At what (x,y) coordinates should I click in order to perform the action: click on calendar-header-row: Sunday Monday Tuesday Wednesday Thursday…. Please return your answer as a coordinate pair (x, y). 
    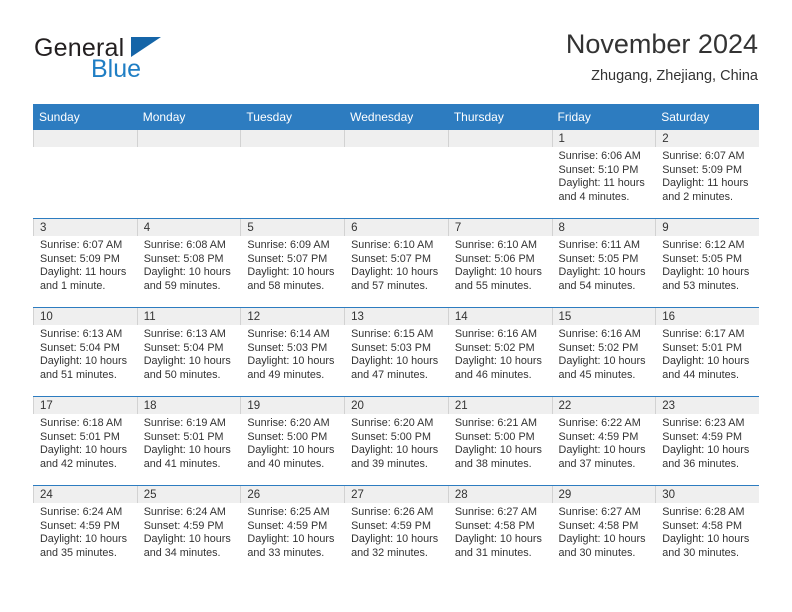
    Looking at the image, I should click on (396, 117).